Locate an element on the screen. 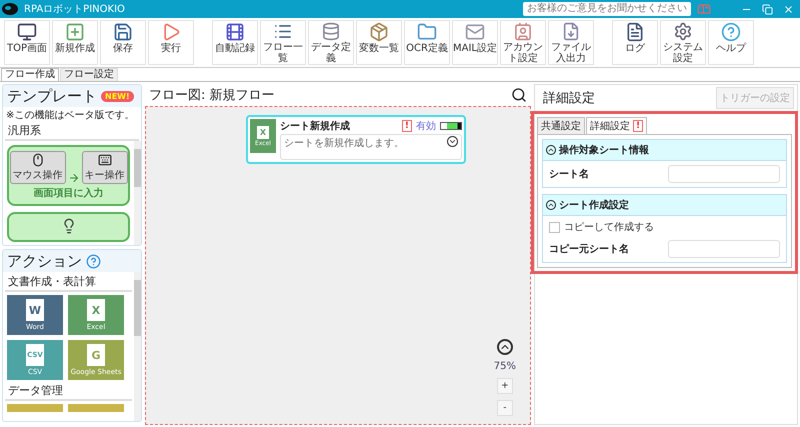 Image resolution: width=800 pixels, height=427 pixels. category-heading: 汎用系 is located at coordinates (72, 132).